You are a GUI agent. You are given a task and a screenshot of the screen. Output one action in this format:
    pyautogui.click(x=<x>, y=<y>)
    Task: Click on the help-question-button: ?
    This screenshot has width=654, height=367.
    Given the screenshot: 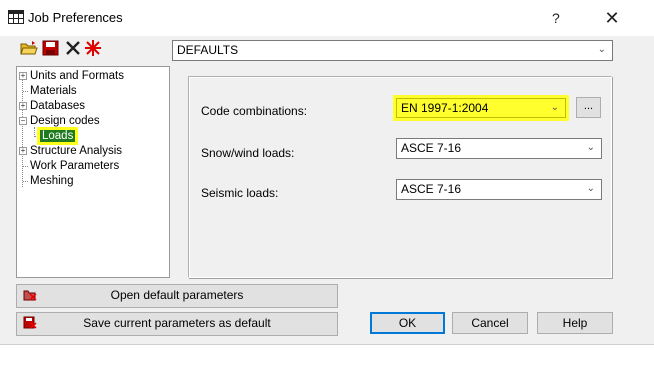 What is the action you would take?
    pyautogui.click(x=556, y=18)
    